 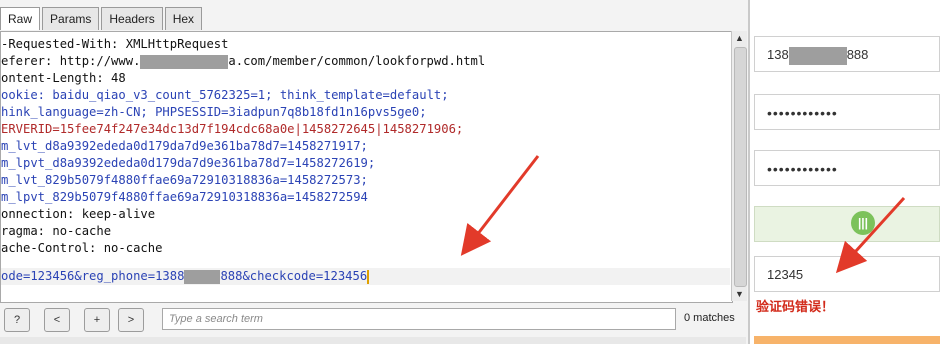 I want to click on scroll-up-icon: ▲, so click(x=739, y=38).